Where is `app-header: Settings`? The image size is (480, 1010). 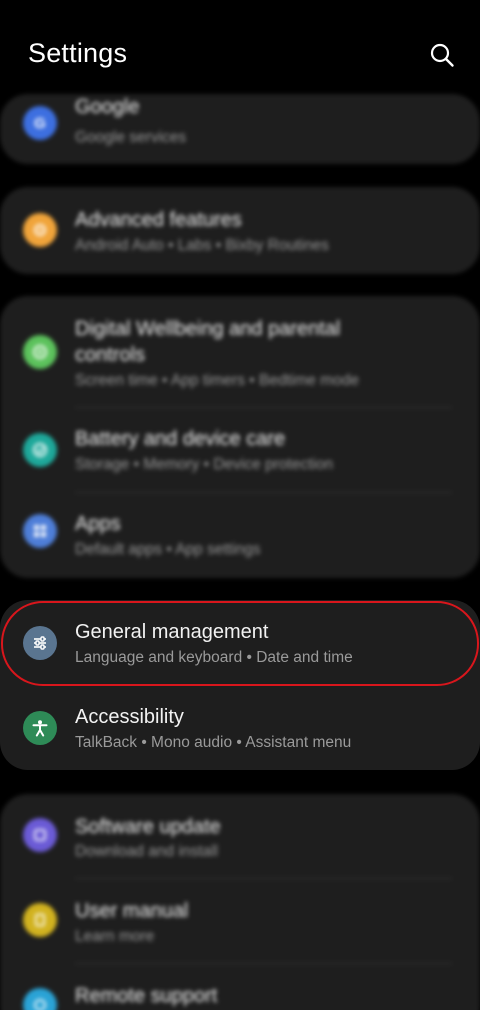 app-header: Settings is located at coordinates (240, 50).